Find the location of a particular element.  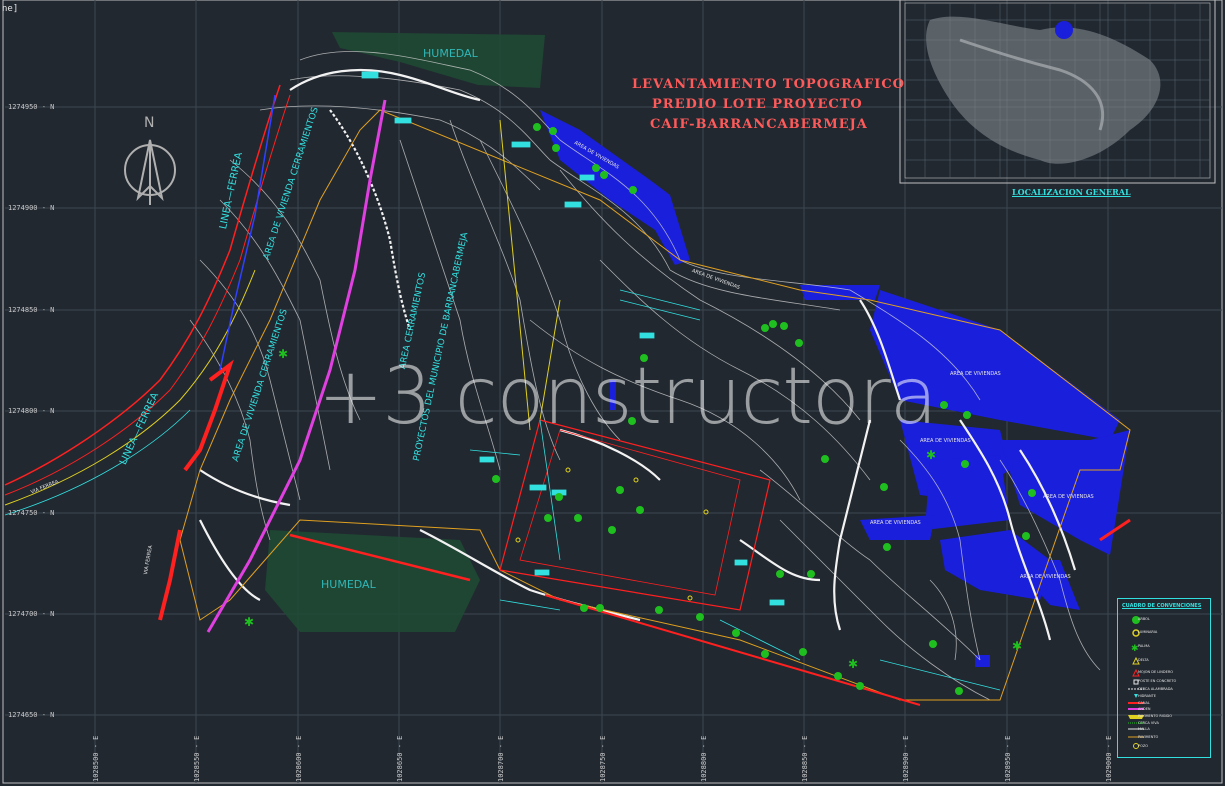

easting-label: 1029000 - E is located at coordinates (1109, 758).